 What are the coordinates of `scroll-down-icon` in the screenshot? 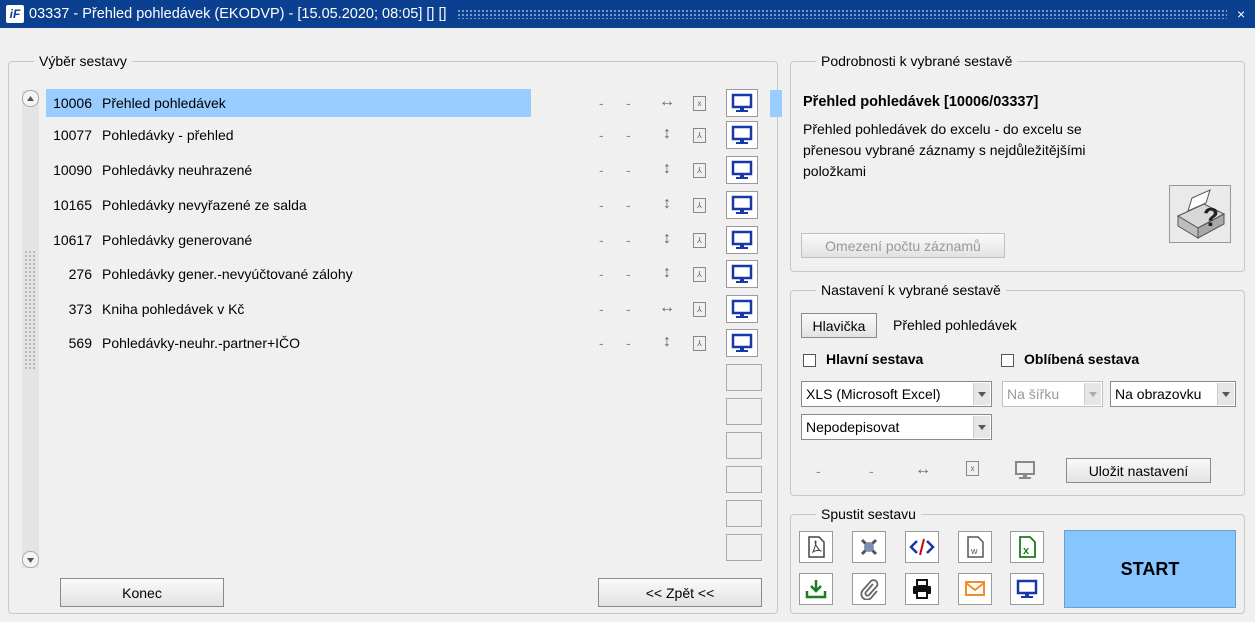 It's located at (30, 560).